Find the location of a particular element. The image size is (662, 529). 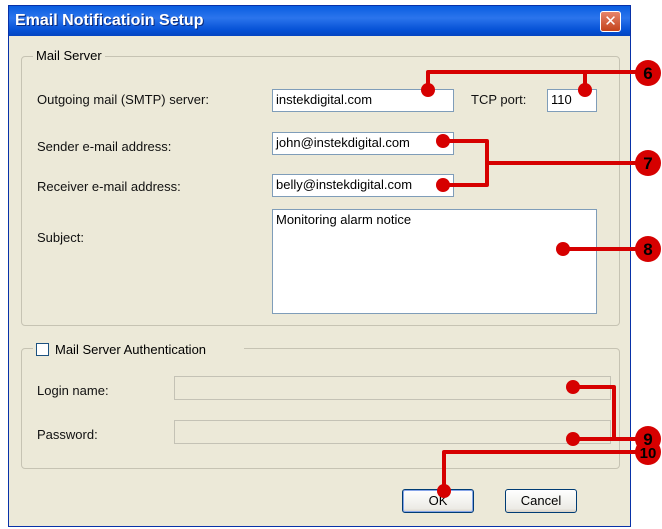

tcp-port-input: 110 is located at coordinates (572, 100).